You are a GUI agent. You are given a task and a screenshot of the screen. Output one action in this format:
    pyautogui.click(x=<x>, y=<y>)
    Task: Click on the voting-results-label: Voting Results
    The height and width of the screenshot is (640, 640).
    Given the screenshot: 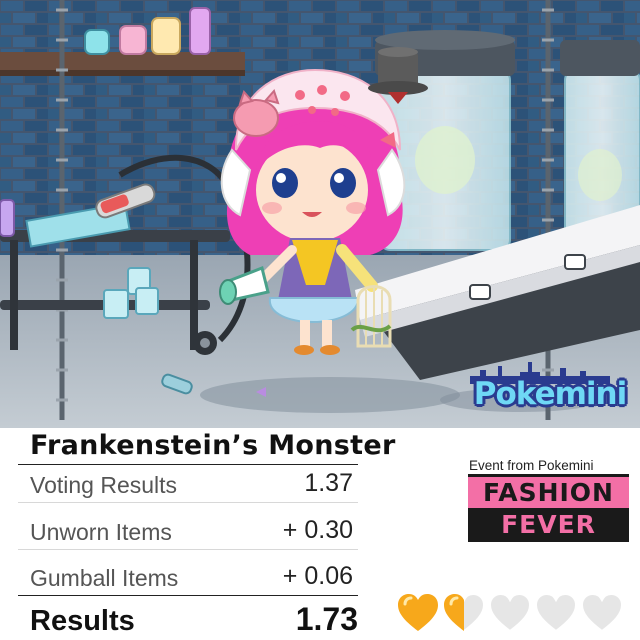 What is the action you would take?
    pyautogui.click(x=104, y=485)
    